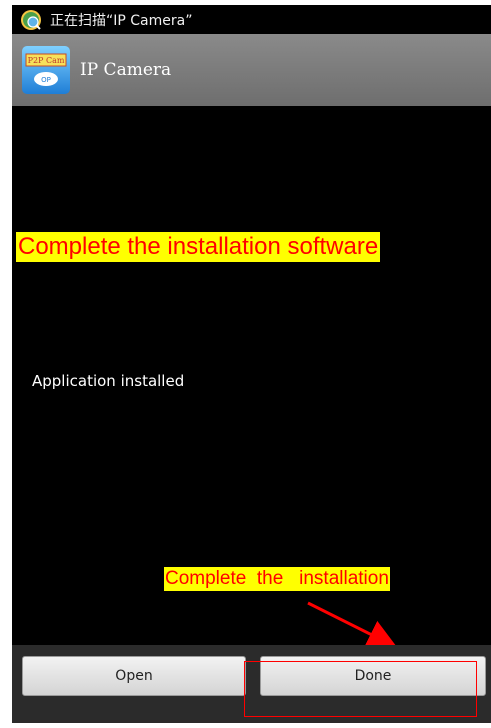  What do you see at coordinates (373, 676) in the screenshot?
I see `done-button: Done` at bounding box center [373, 676].